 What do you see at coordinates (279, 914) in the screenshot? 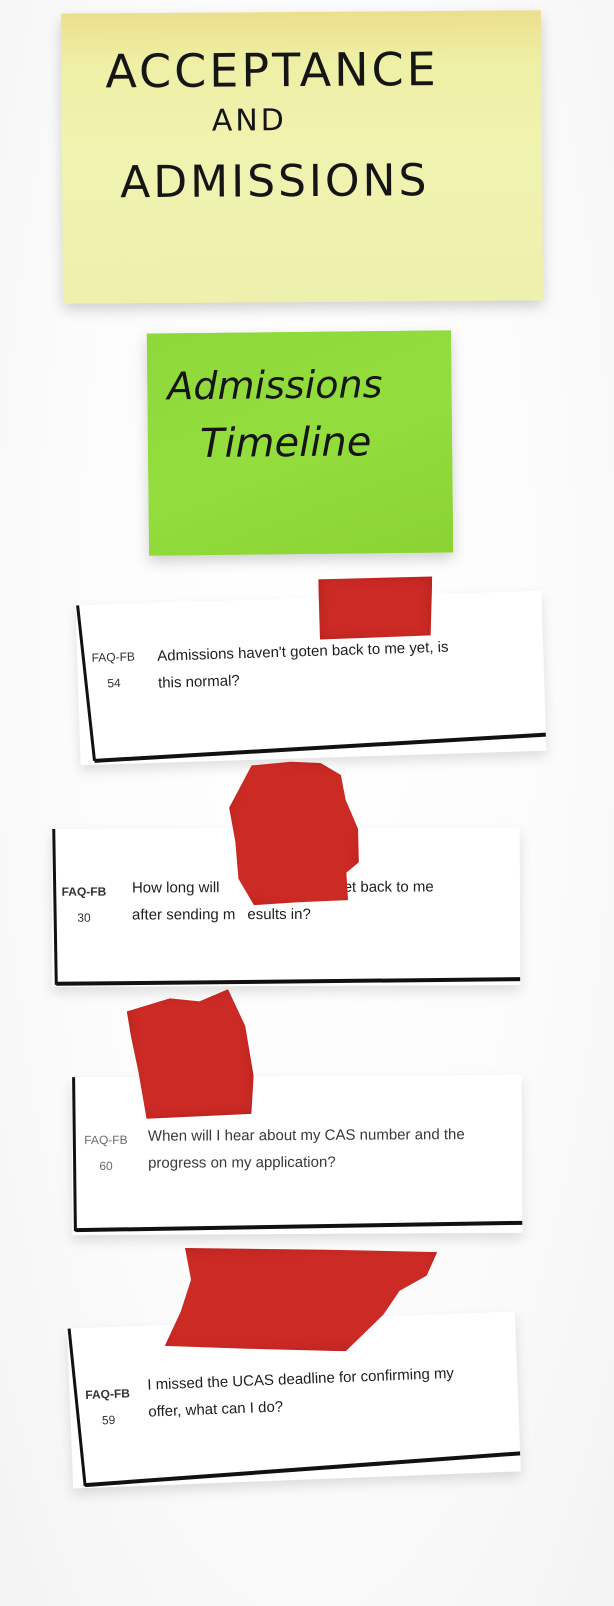
I see `card-question-line-2b: esults in?` at bounding box center [279, 914].